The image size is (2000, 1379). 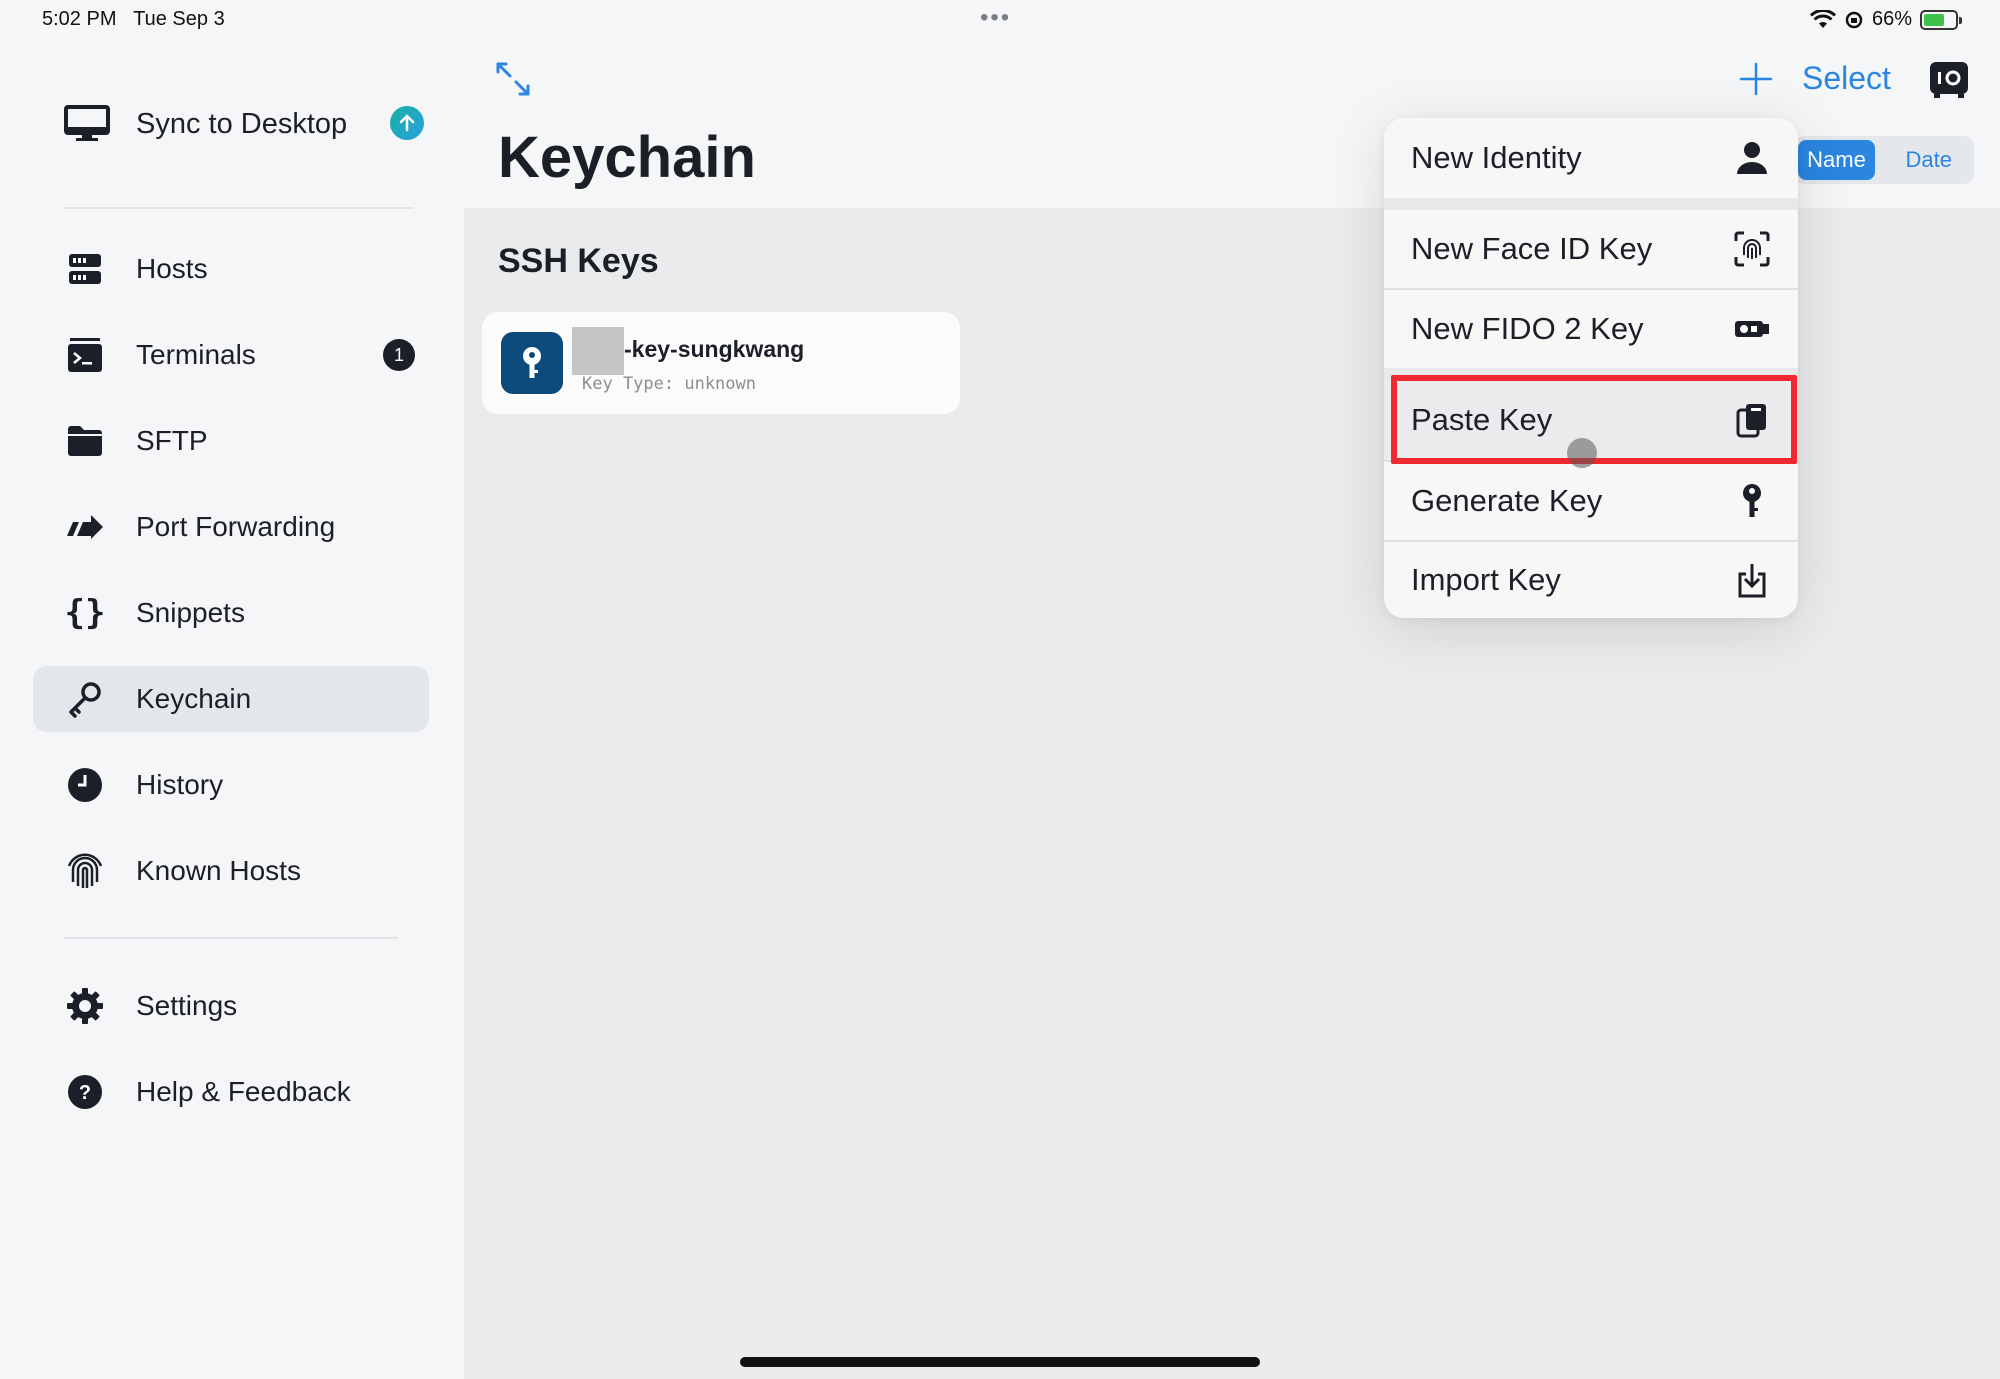 What do you see at coordinates (1822, 18) in the screenshot?
I see `wifi-icon` at bounding box center [1822, 18].